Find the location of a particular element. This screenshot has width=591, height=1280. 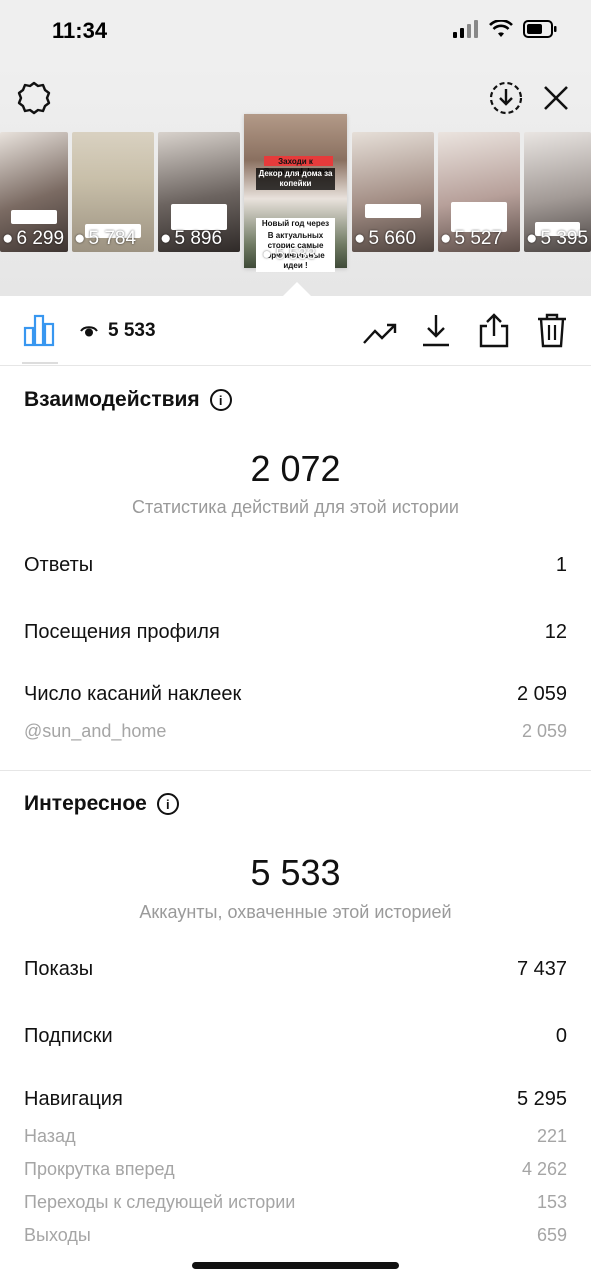

bar-chart-icon is located at coordinates (39, 330).